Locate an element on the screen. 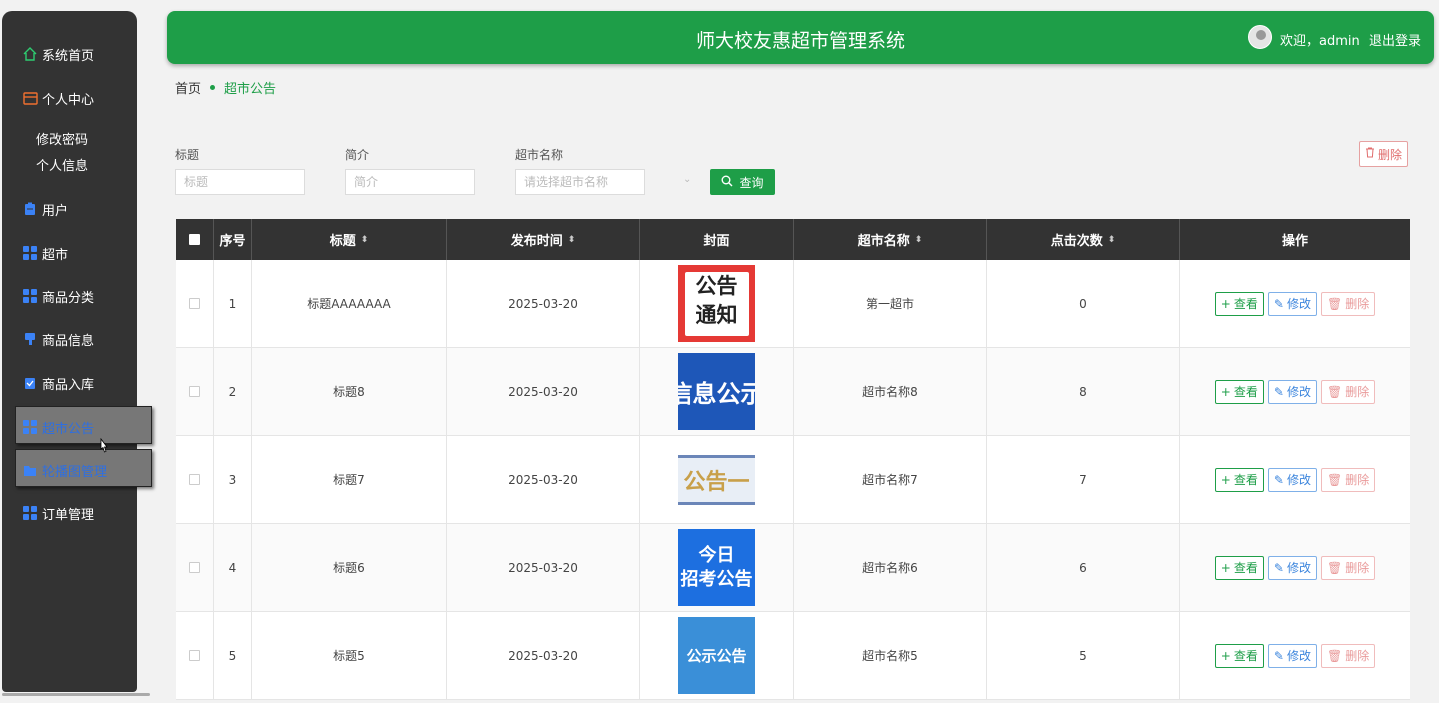 Image resolution: width=1439 pixels, height=703 pixels. row-market: 超市名称7 is located at coordinates (890, 479).